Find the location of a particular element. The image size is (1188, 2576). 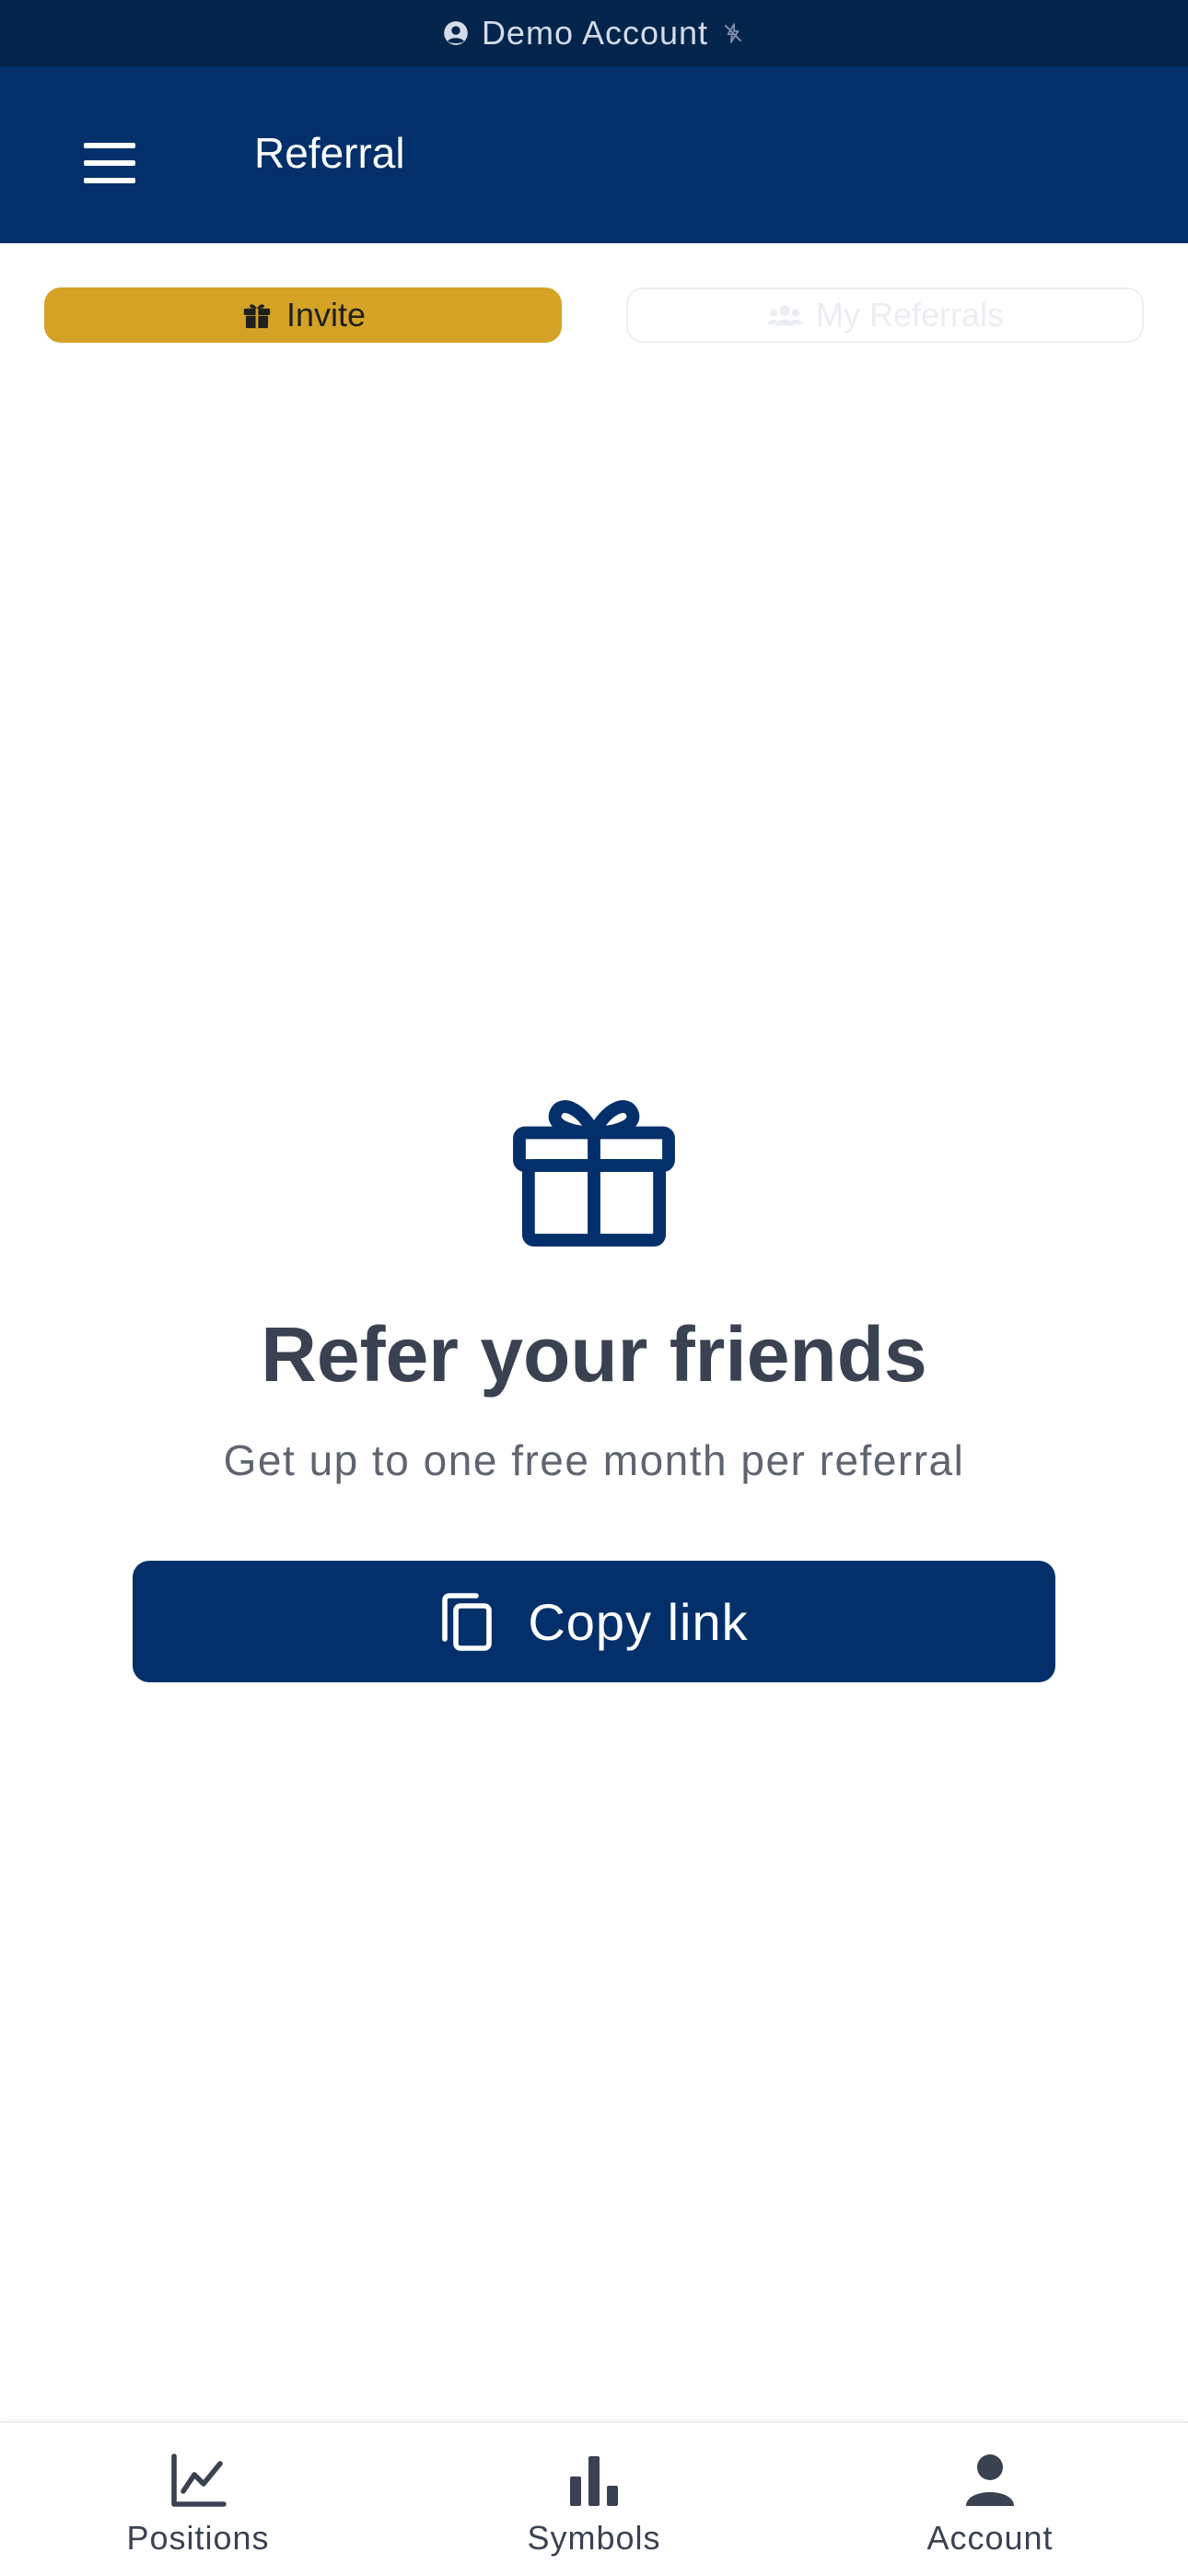

user-circle-icon is located at coordinates (456, 33).